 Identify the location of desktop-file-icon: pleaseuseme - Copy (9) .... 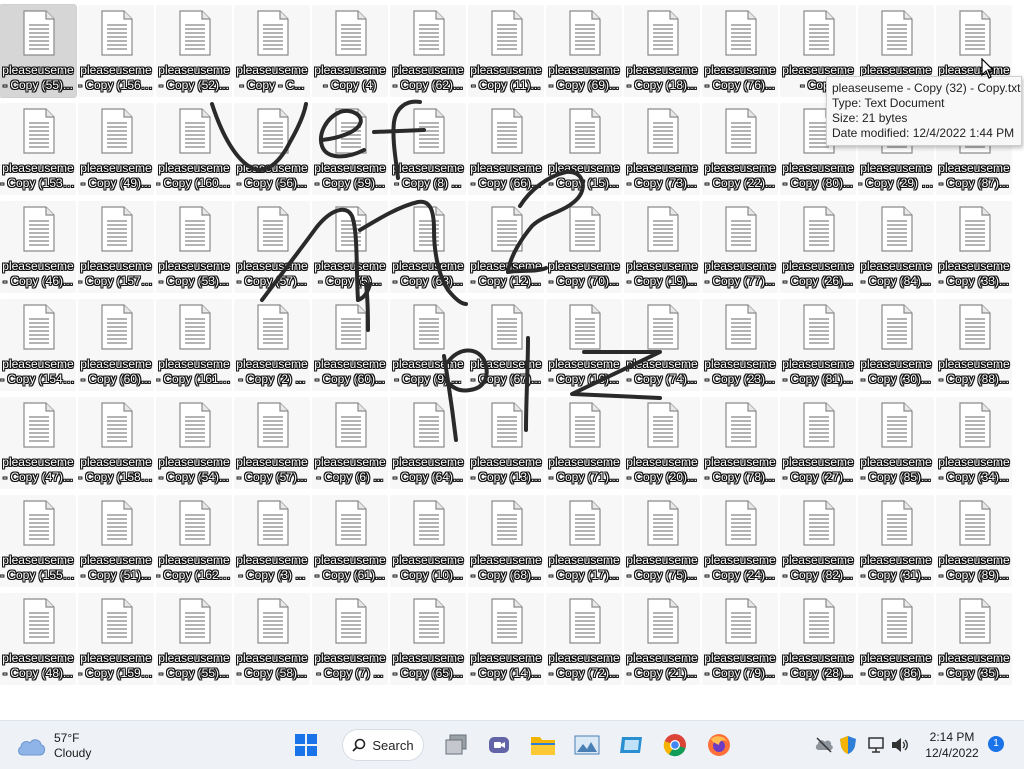
(428, 345).